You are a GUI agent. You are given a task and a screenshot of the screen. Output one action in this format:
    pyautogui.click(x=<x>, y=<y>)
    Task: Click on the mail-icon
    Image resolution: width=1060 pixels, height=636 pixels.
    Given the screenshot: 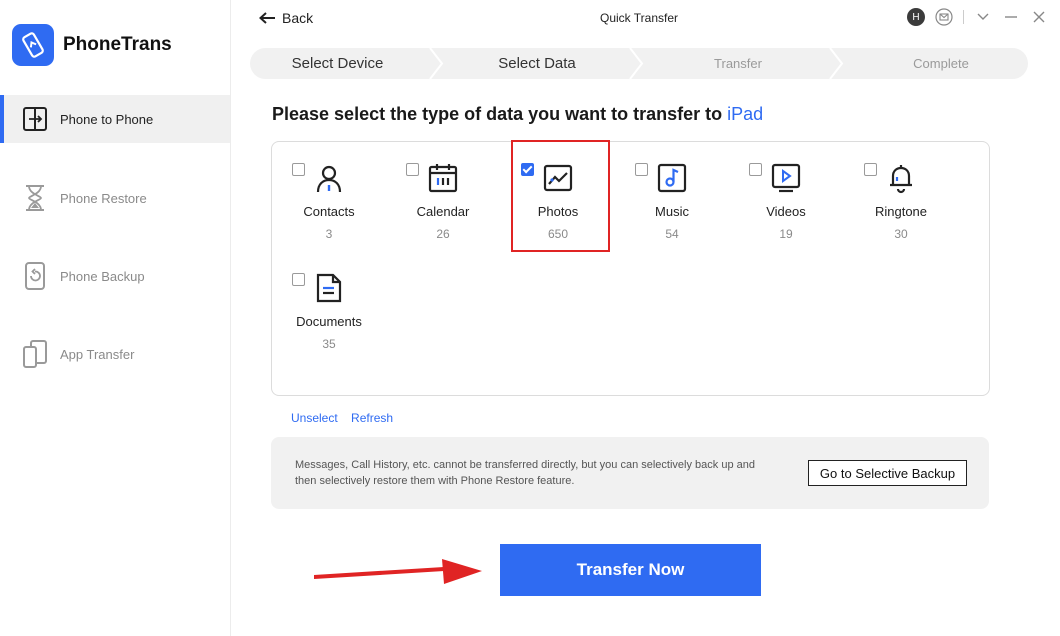 What is the action you would take?
    pyautogui.click(x=944, y=17)
    